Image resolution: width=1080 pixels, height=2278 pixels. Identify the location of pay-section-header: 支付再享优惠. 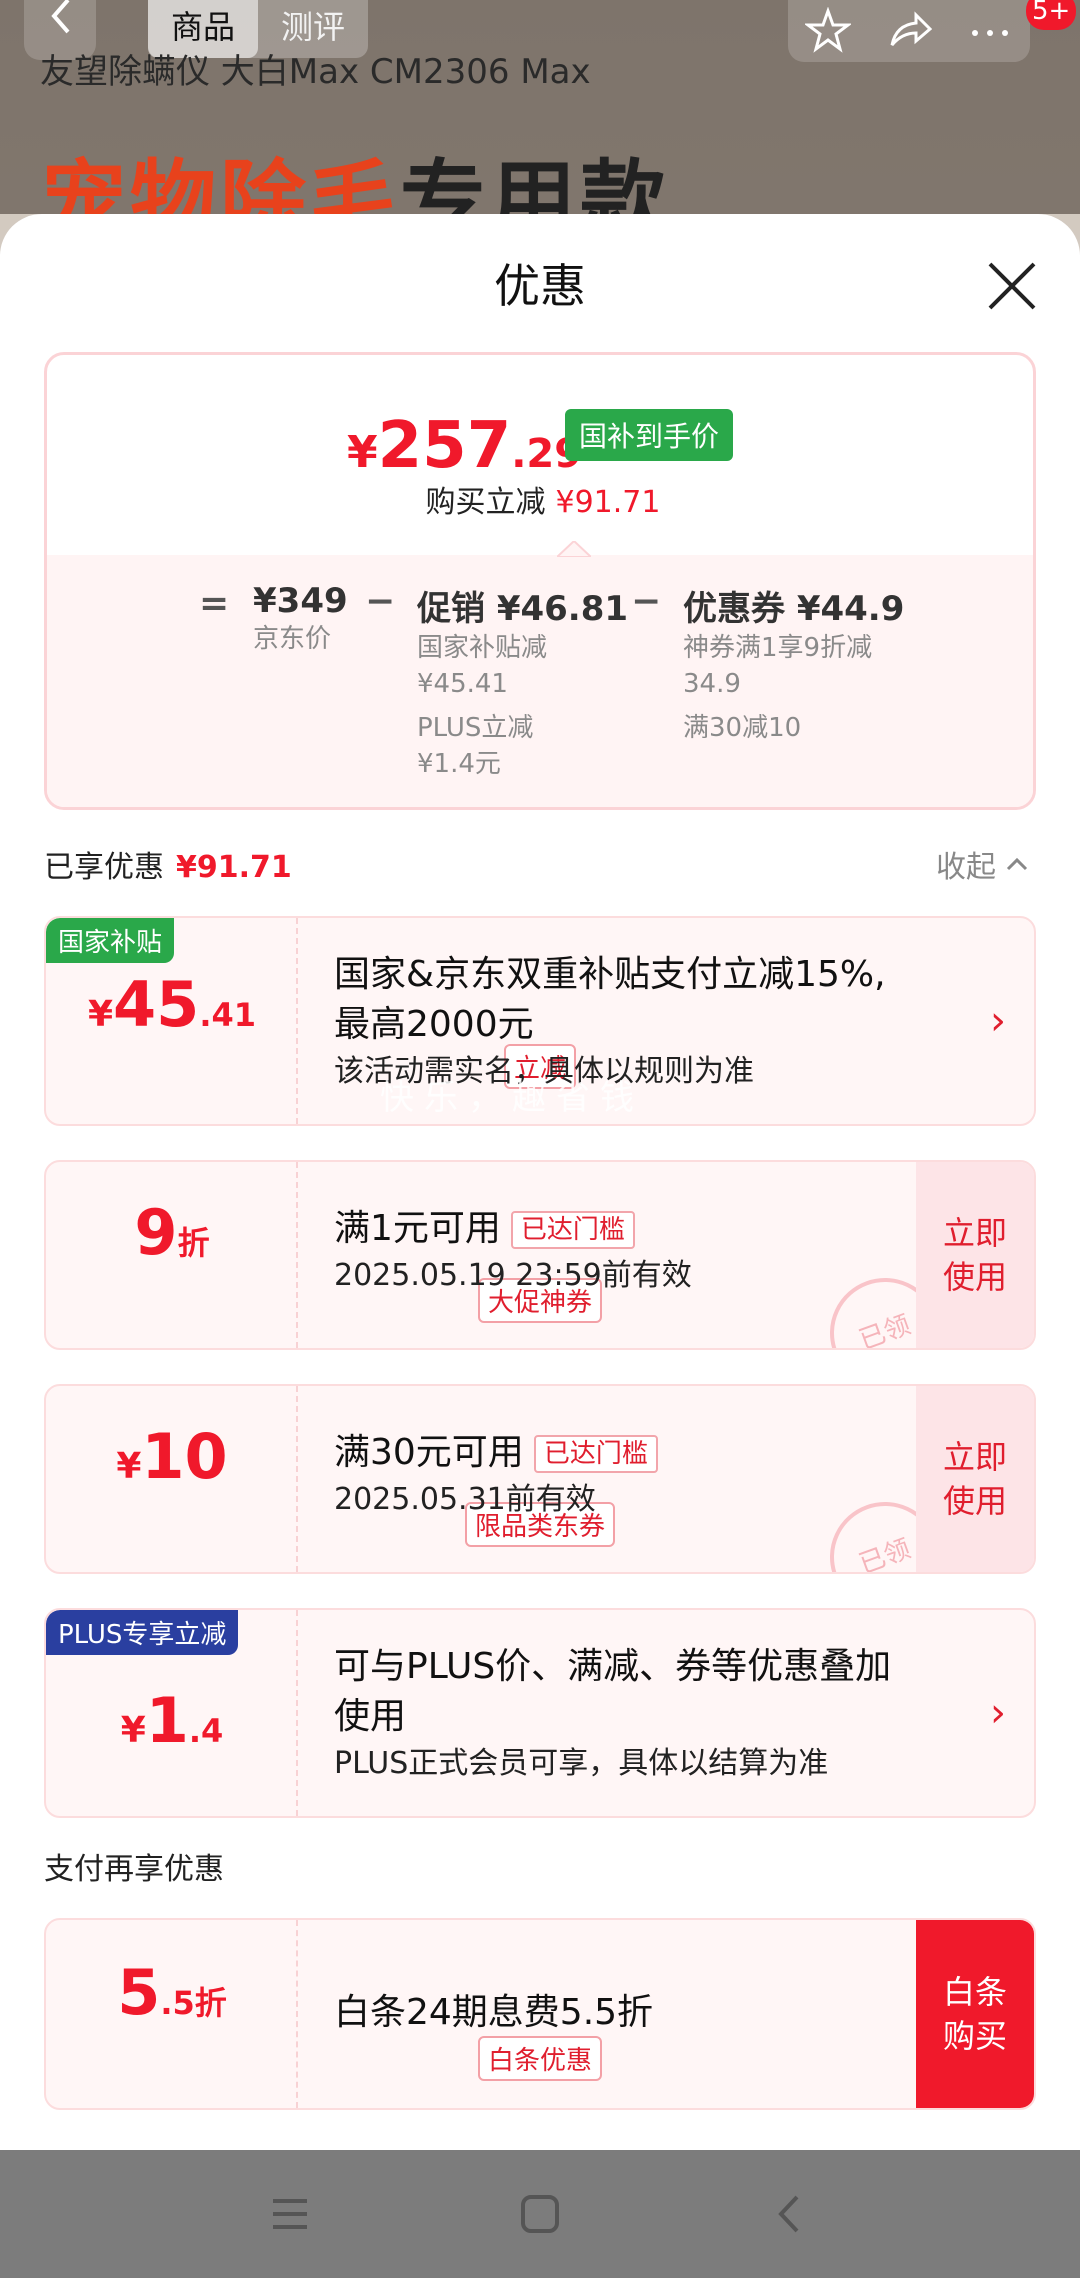
(134, 1869).